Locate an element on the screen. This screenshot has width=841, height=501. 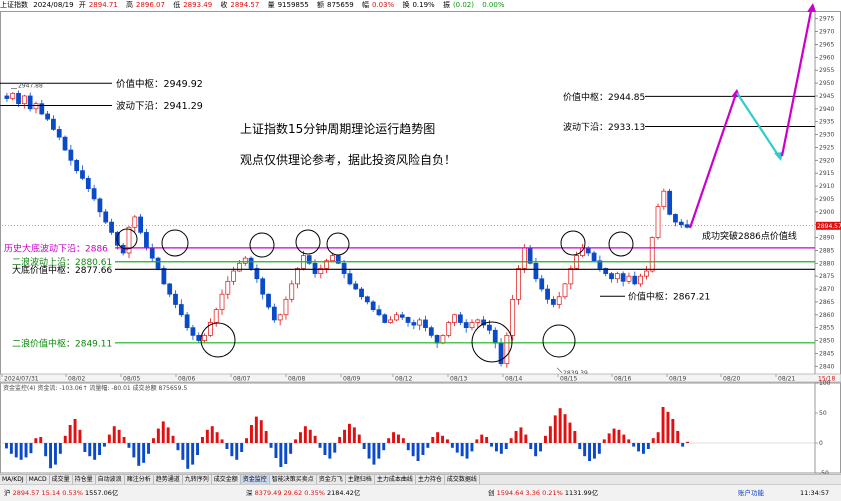
date-tick-label: 08/20 is located at coordinates (731, 379).